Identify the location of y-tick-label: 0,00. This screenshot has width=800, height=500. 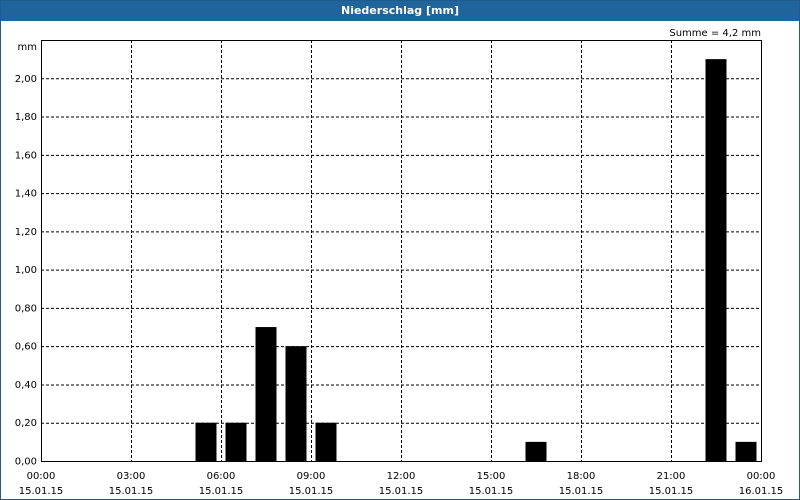
(26, 462).